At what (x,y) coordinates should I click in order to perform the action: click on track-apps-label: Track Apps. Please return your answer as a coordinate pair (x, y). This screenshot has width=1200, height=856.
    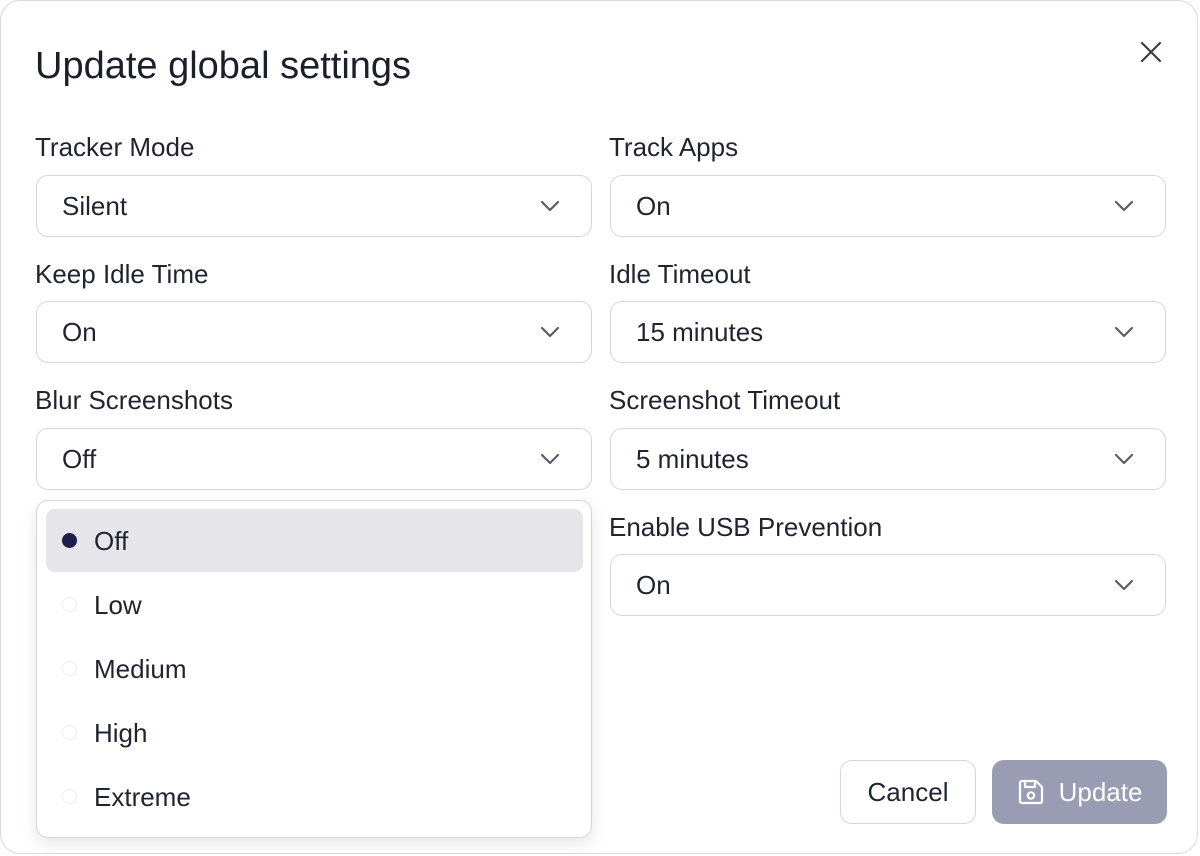
    Looking at the image, I should click on (674, 147).